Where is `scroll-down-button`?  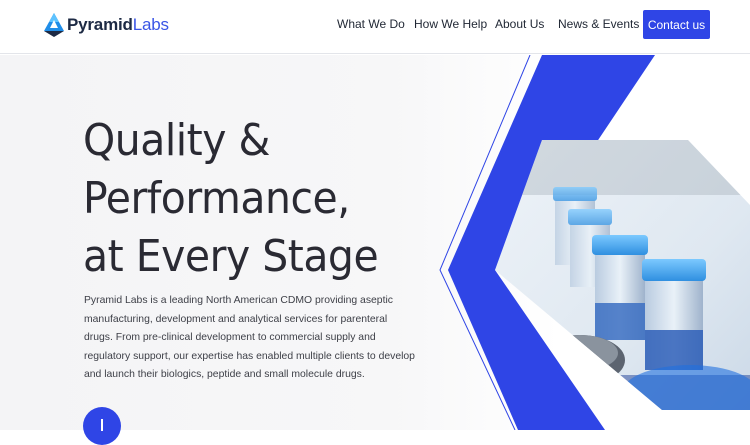 scroll-down-button is located at coordinates (102, 426).